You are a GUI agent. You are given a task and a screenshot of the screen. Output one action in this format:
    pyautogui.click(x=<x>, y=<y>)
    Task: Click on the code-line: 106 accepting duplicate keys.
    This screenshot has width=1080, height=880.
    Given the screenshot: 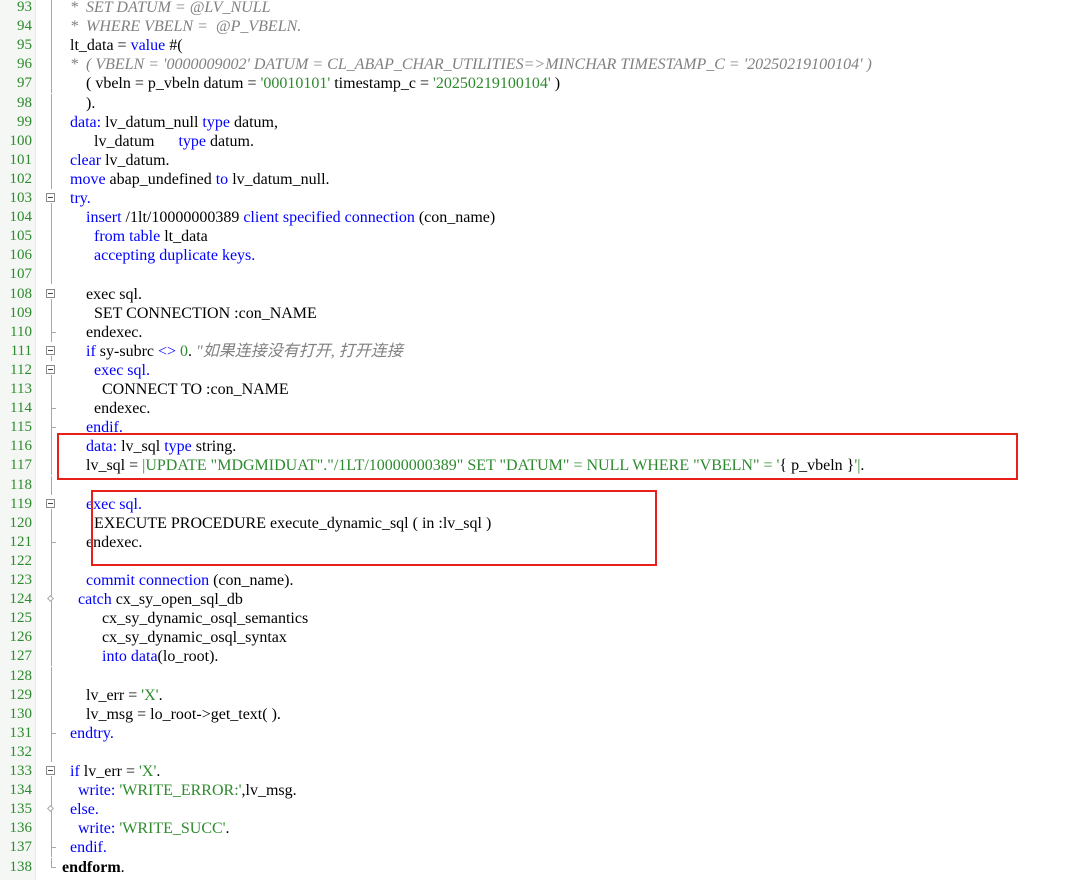 What is the action you would take?
    pyautogui.click(x=540, y=256)
    